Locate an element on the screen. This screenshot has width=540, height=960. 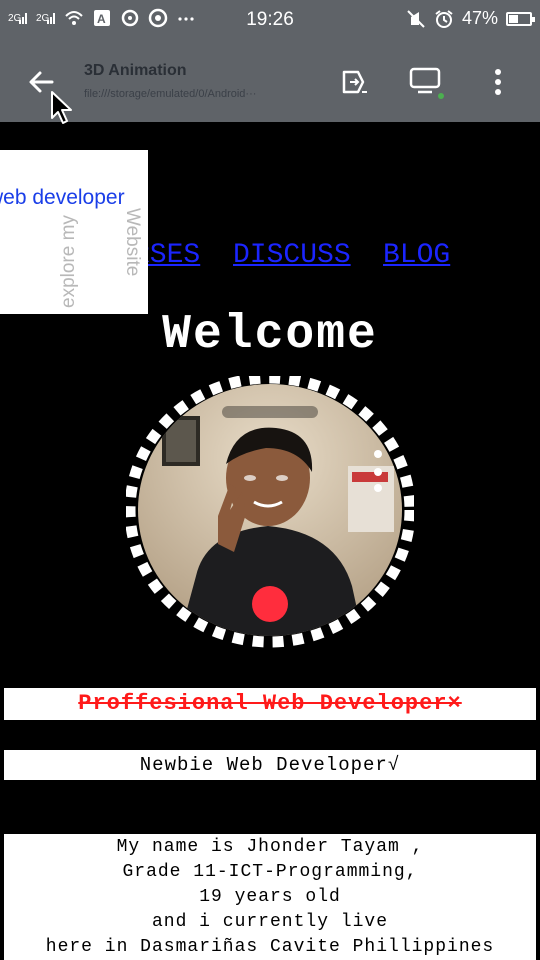
bio-line: 19 years old is located at coordinates (270, 897).